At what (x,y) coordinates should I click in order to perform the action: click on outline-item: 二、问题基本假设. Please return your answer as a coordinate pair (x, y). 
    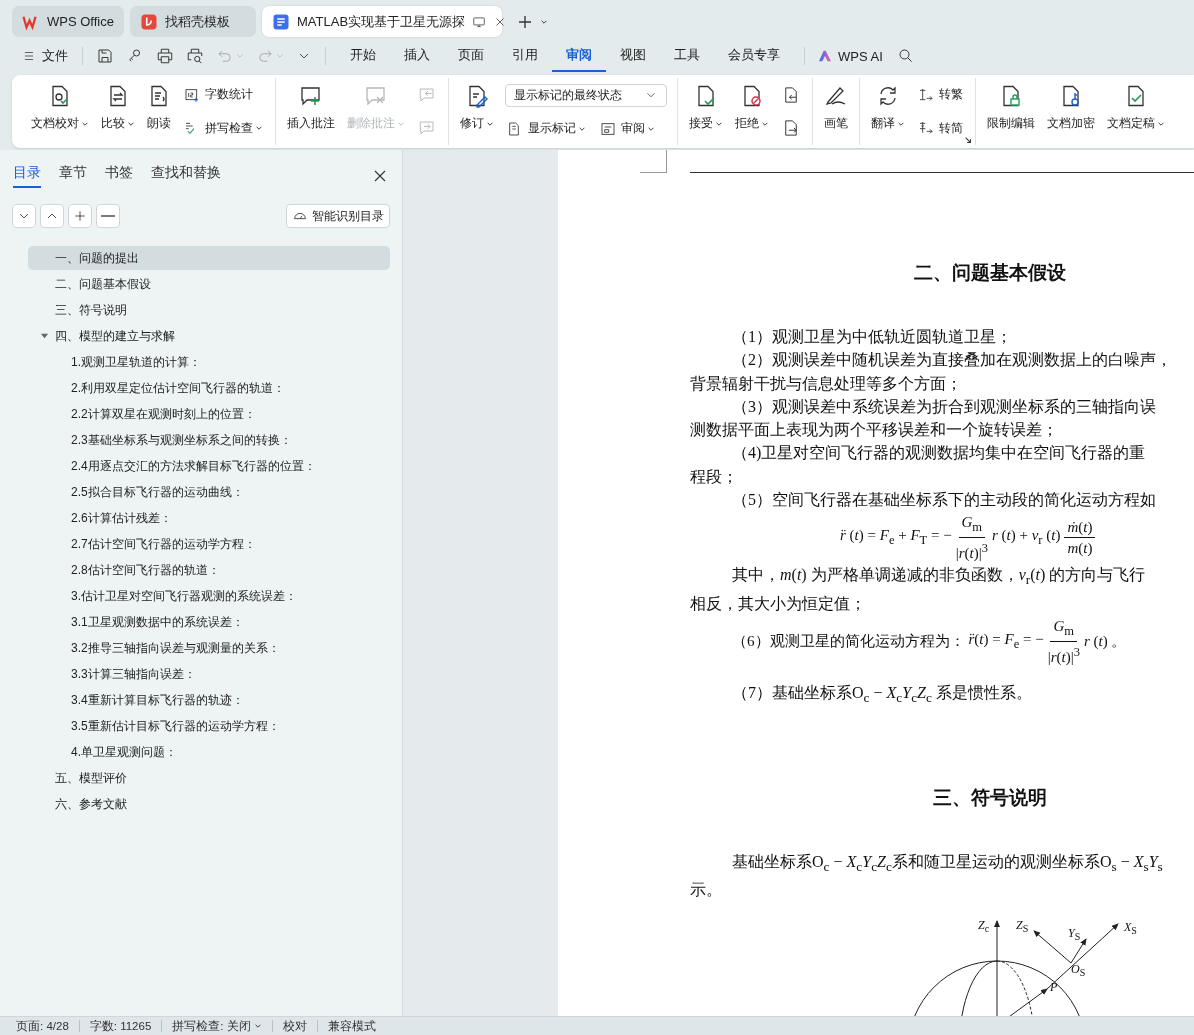
    Looking at the image, I should click on (209, 284).